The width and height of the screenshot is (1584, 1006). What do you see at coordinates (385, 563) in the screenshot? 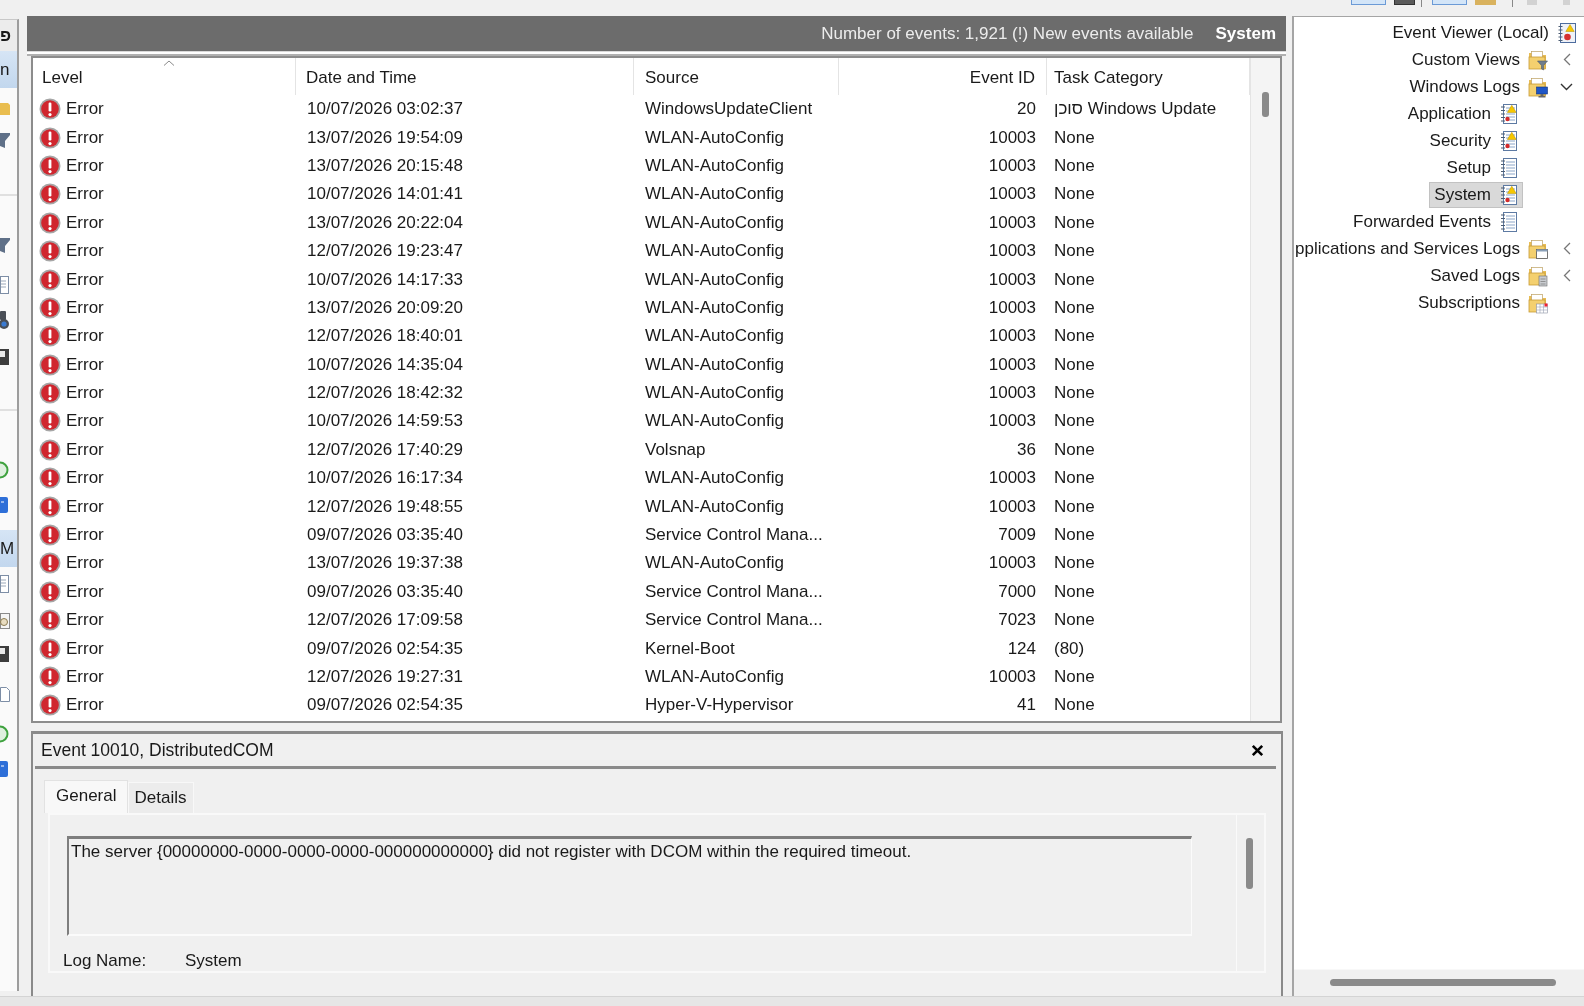
I see `date-time-text: 13/07/2026 19:37:38` at bounding box center [385, 563].